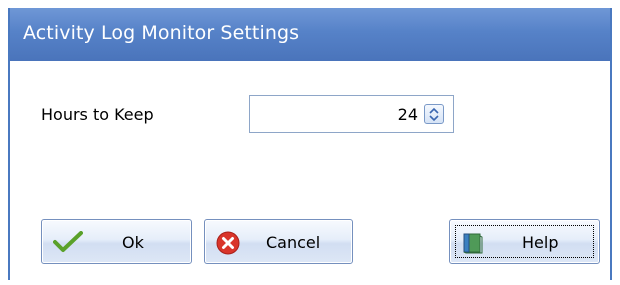 This screenshot has width=620, height=285. Describe the element at coordinates (116, 241) in the screenshot. I see `ok-button: Ok` at that location.